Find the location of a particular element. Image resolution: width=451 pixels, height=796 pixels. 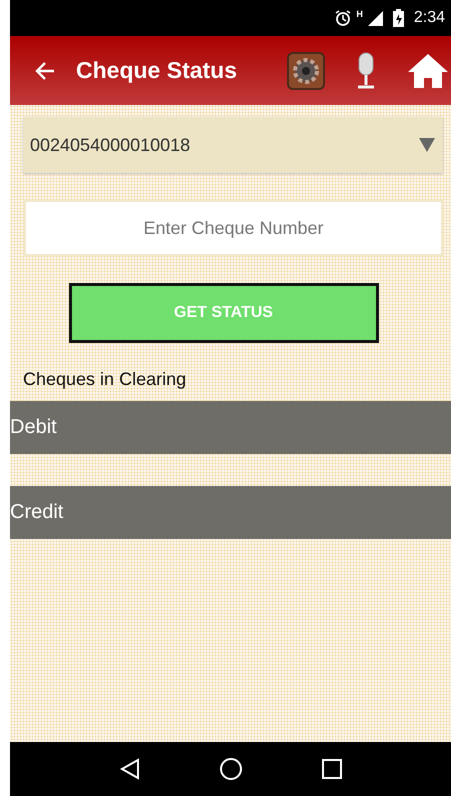

clock-time: 2:34 is located at coordinates (429, 18).